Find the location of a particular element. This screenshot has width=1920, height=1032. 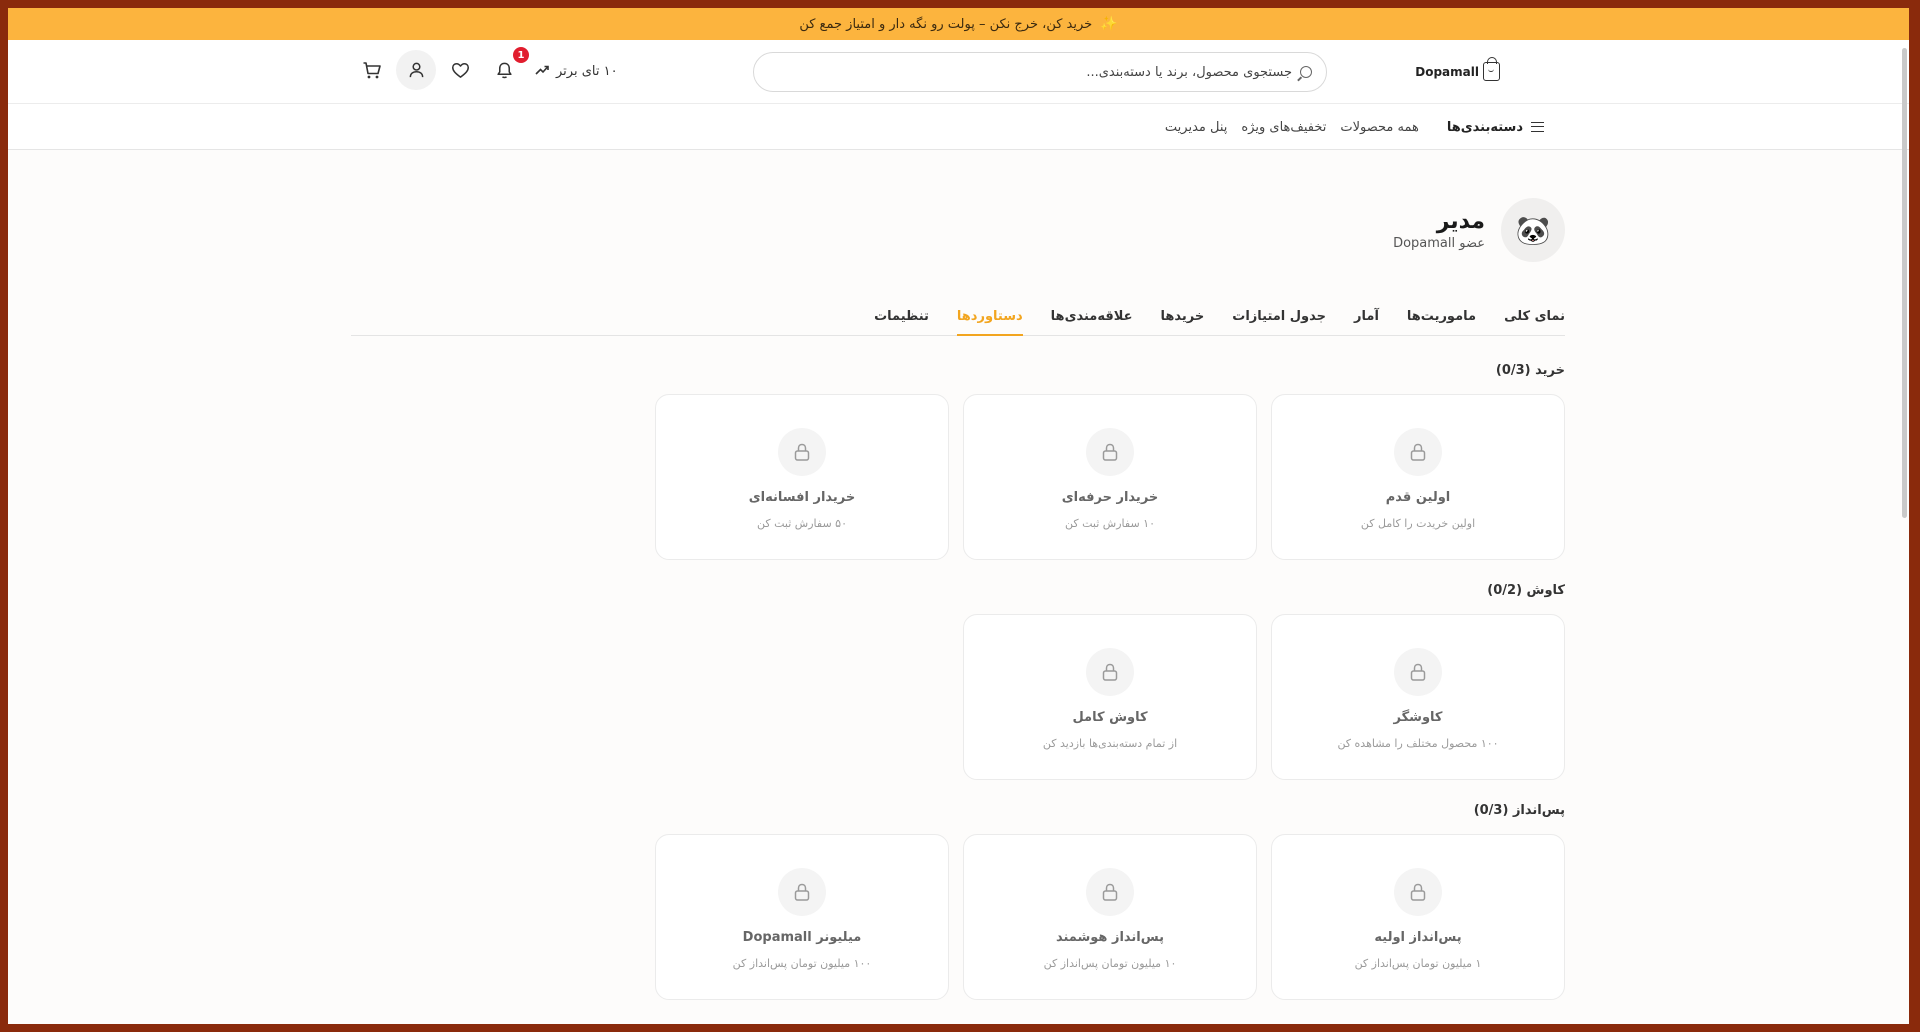

wishlist-button is located at coordinates (460, 70).